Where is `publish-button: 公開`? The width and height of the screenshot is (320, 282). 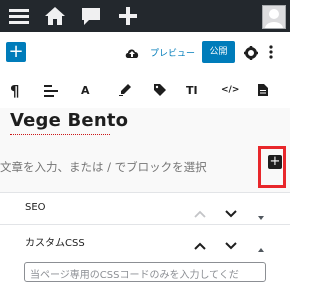
publish-button: 公開 is located at coordinates (218, 52).